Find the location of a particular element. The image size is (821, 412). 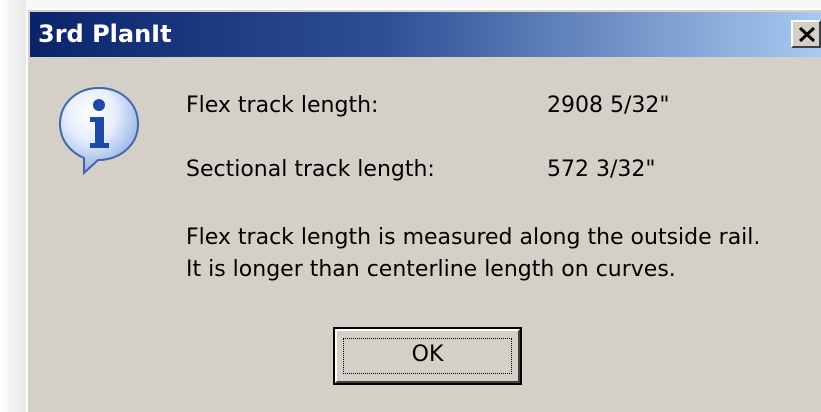

flex-track-label: Flex track length: is located at coordinates (282, 105).